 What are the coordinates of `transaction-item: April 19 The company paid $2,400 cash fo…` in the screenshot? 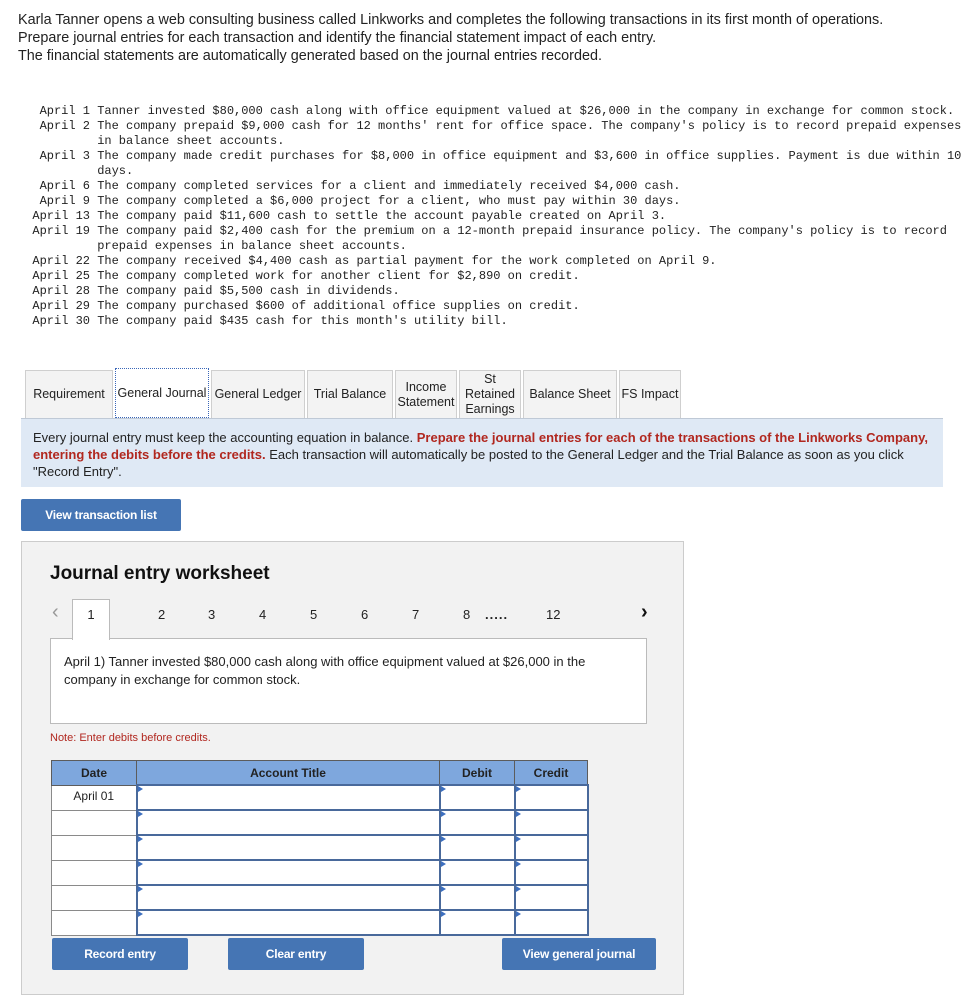 It's located at (490, 239).